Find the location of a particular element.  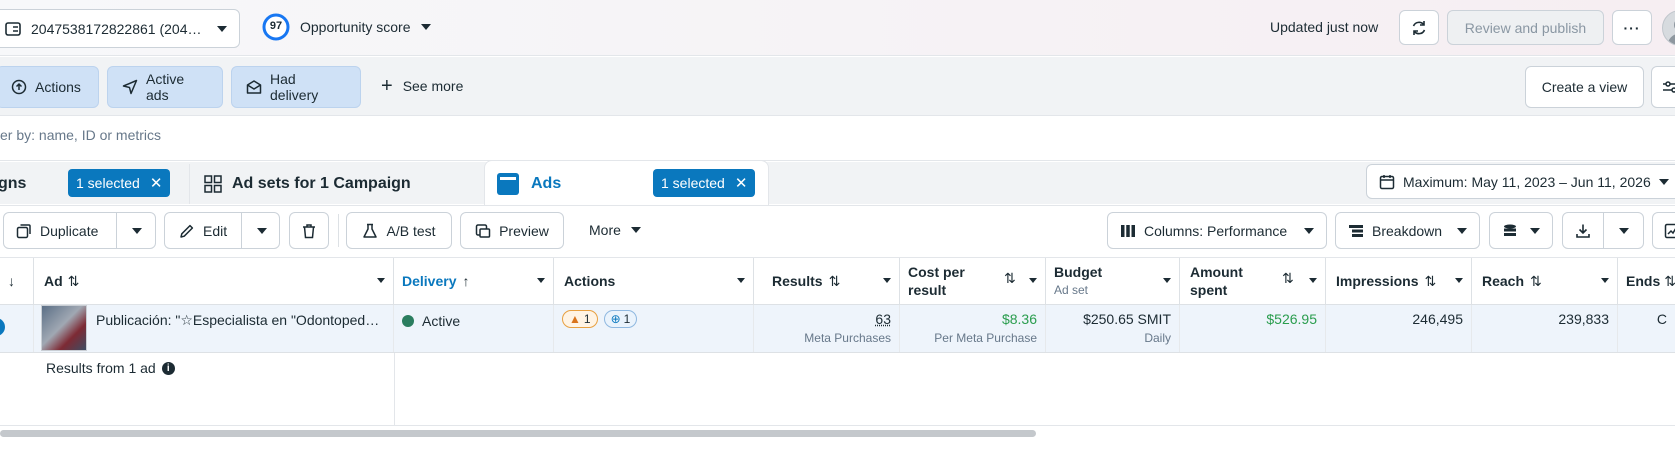

row-toggle is located at coordinates (2, 327).